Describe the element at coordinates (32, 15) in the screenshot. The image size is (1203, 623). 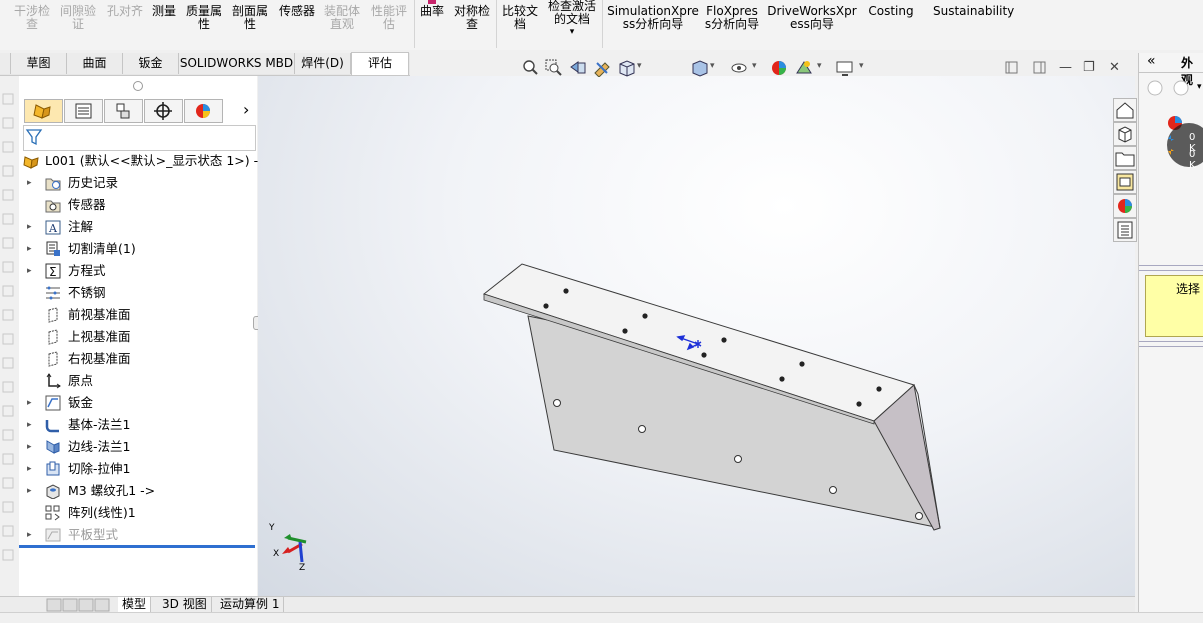
I see `interference-check-button: 干涉检查` at that location.